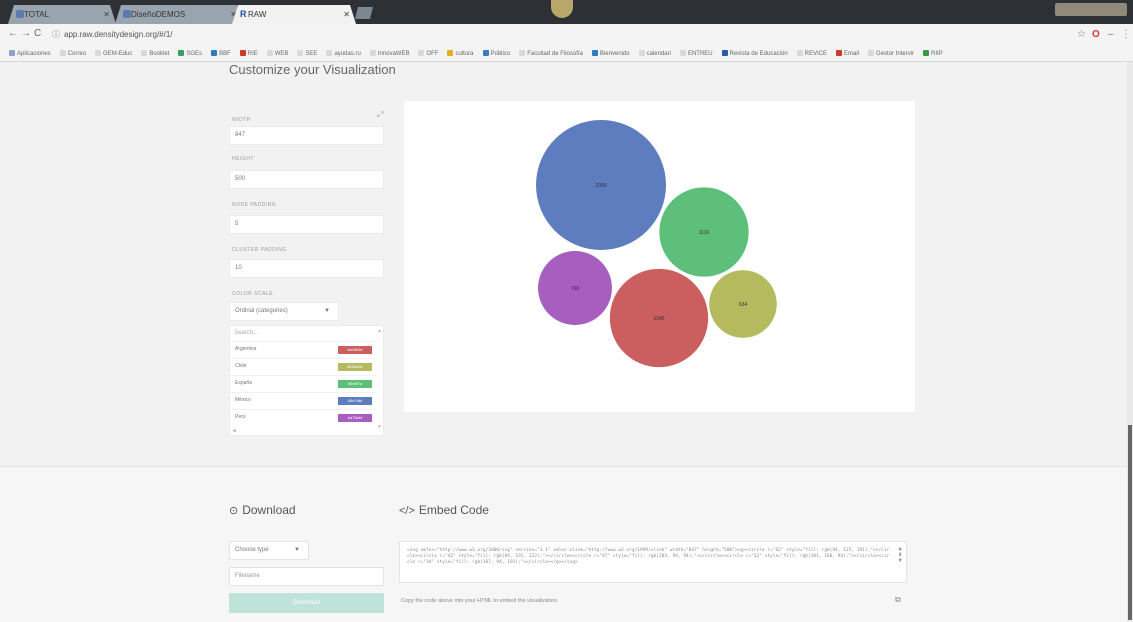 This screenshot has height=622, width=1133. I want to click on color-list-scrollbar: ▲ ▼, so click(379, 380).